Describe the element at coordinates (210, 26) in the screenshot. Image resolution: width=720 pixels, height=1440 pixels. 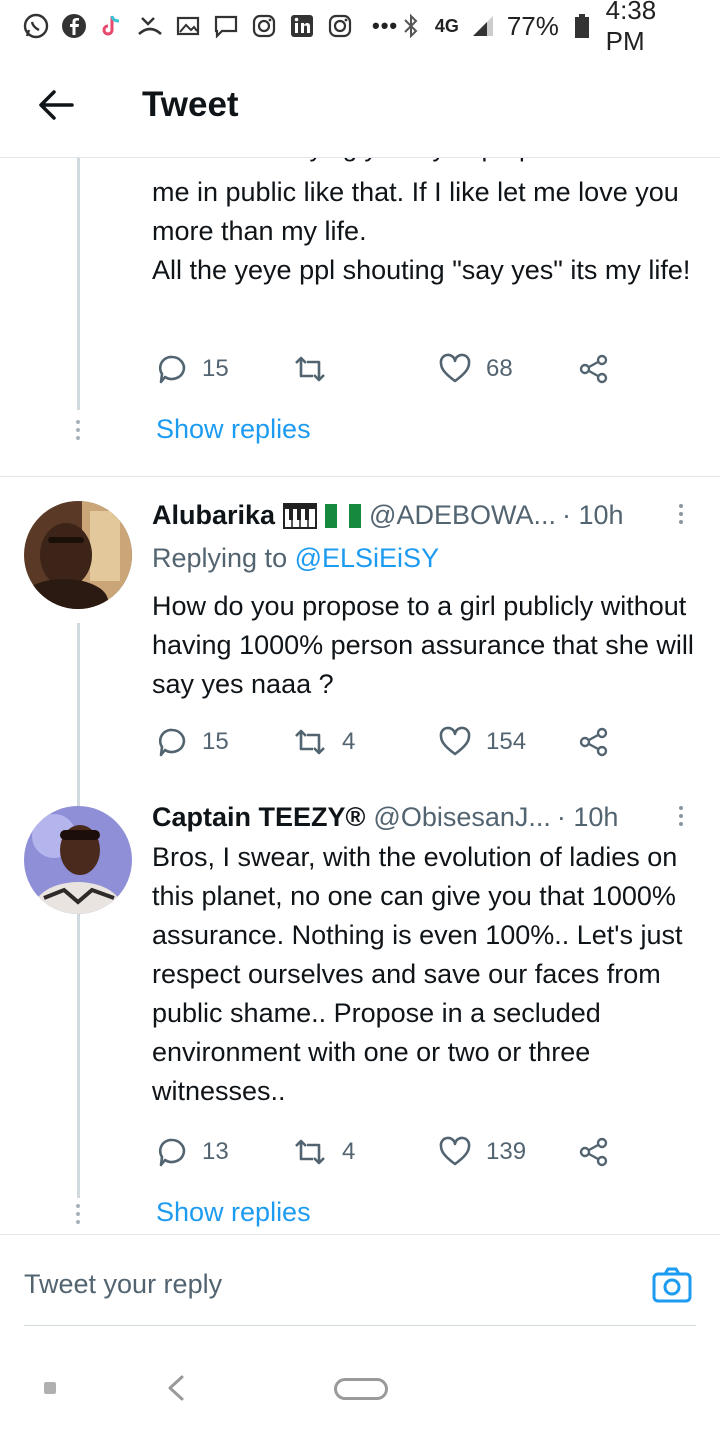
I see `notification-icons: •••` at that location.